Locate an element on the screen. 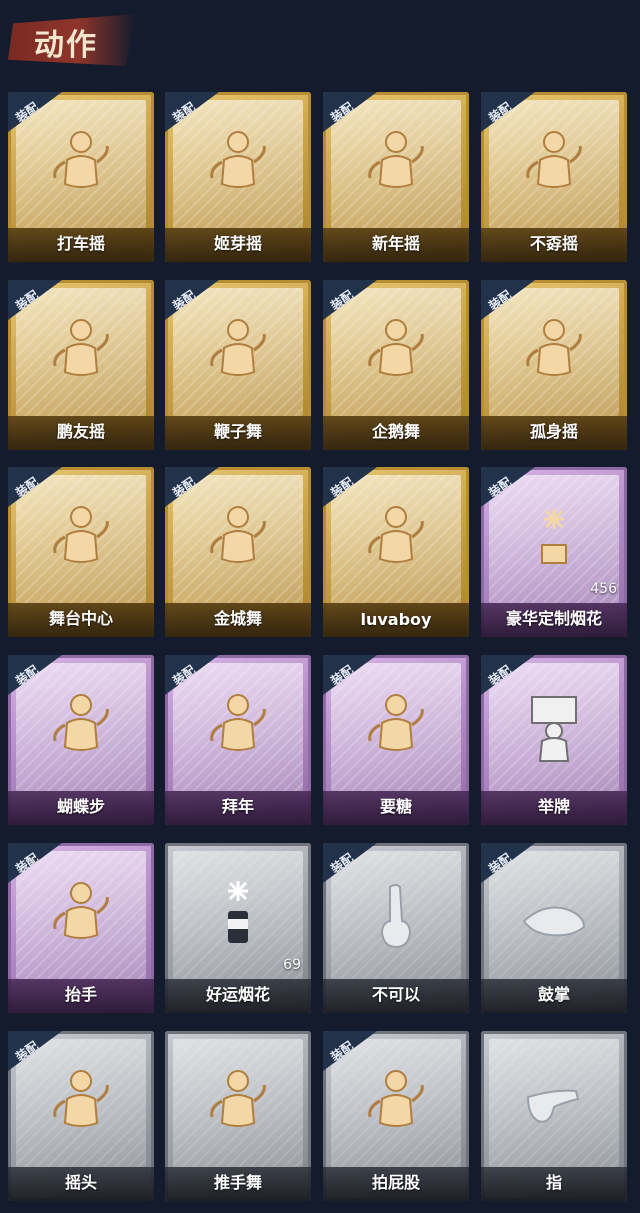  emote-name: 企鹅舞 is located at coordinates (395, 431).